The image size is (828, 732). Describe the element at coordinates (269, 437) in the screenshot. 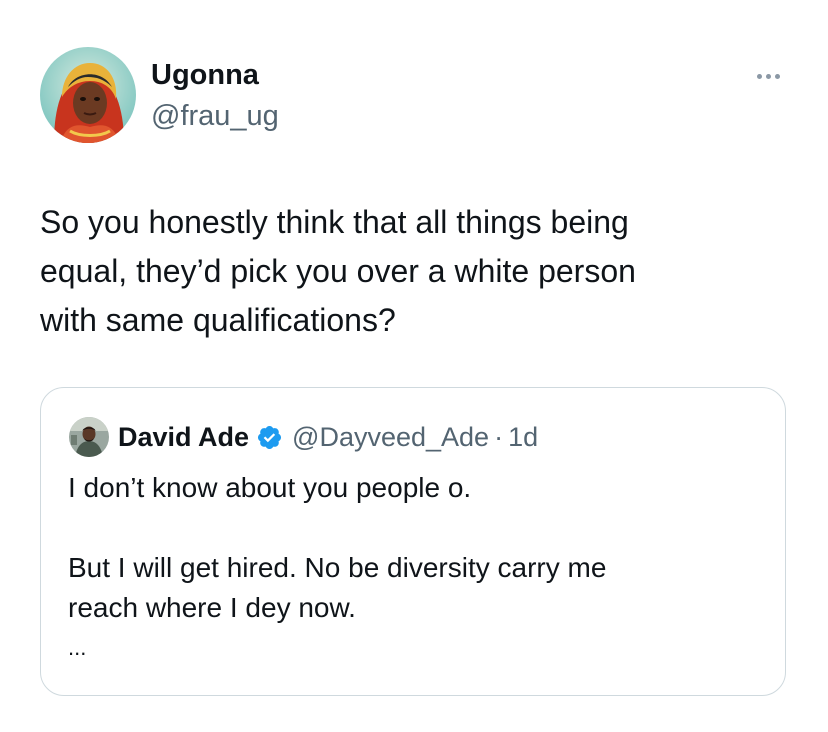

I see `verified-badge-icon` at that location.